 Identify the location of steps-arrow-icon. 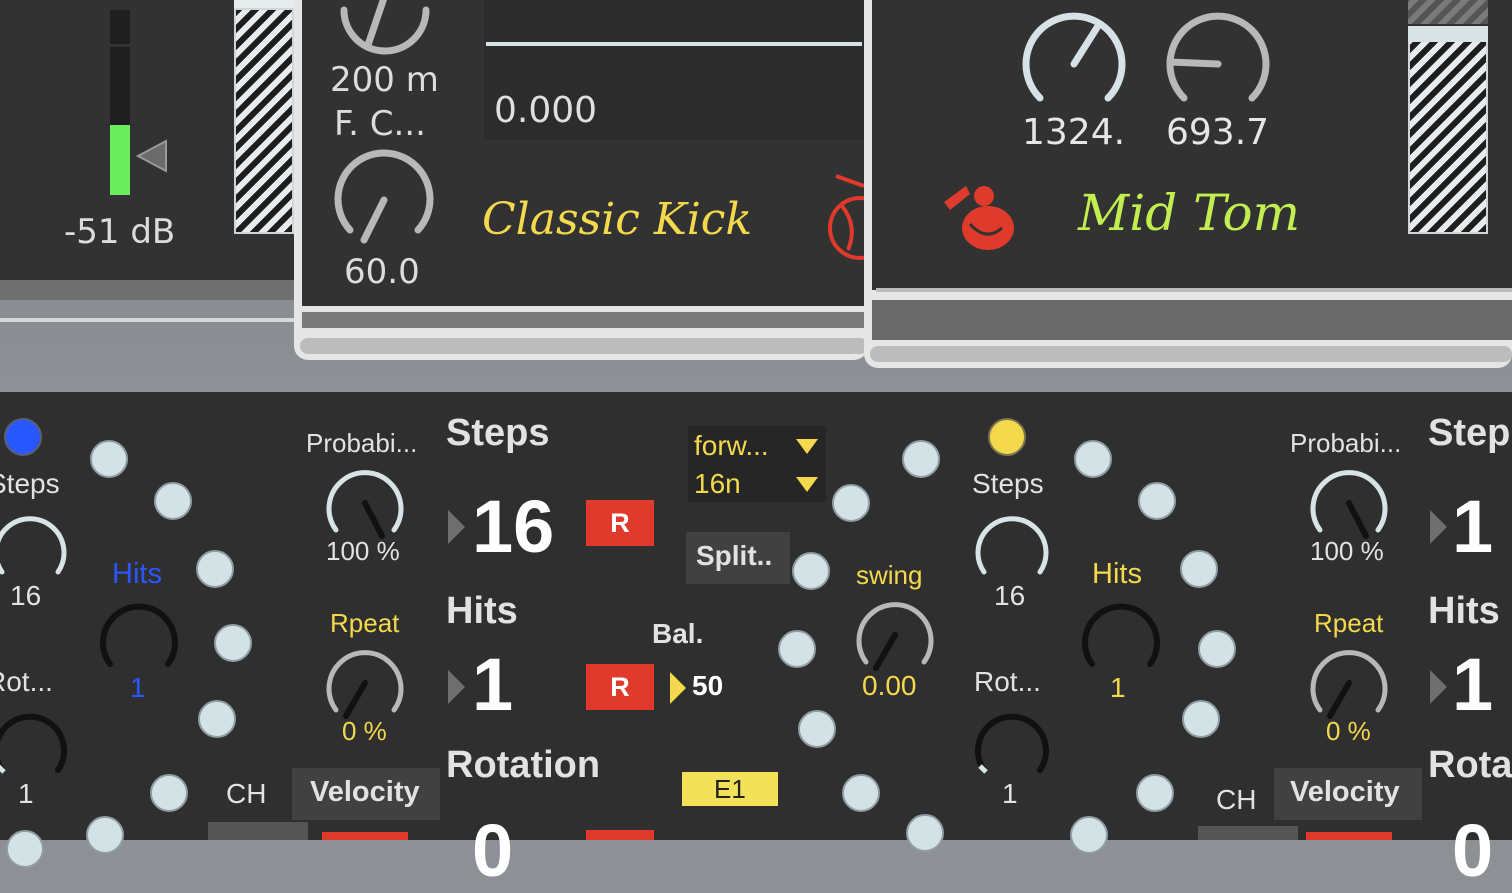
(456, 527).